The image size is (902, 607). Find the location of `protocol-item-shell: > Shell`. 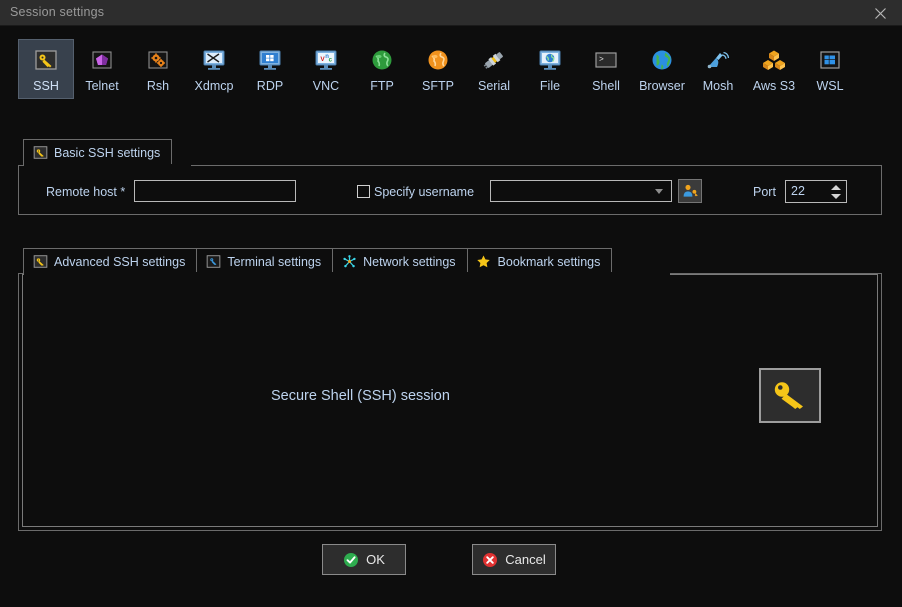

protocol-item-shell: > Shell is located at coordinates (606, 69).